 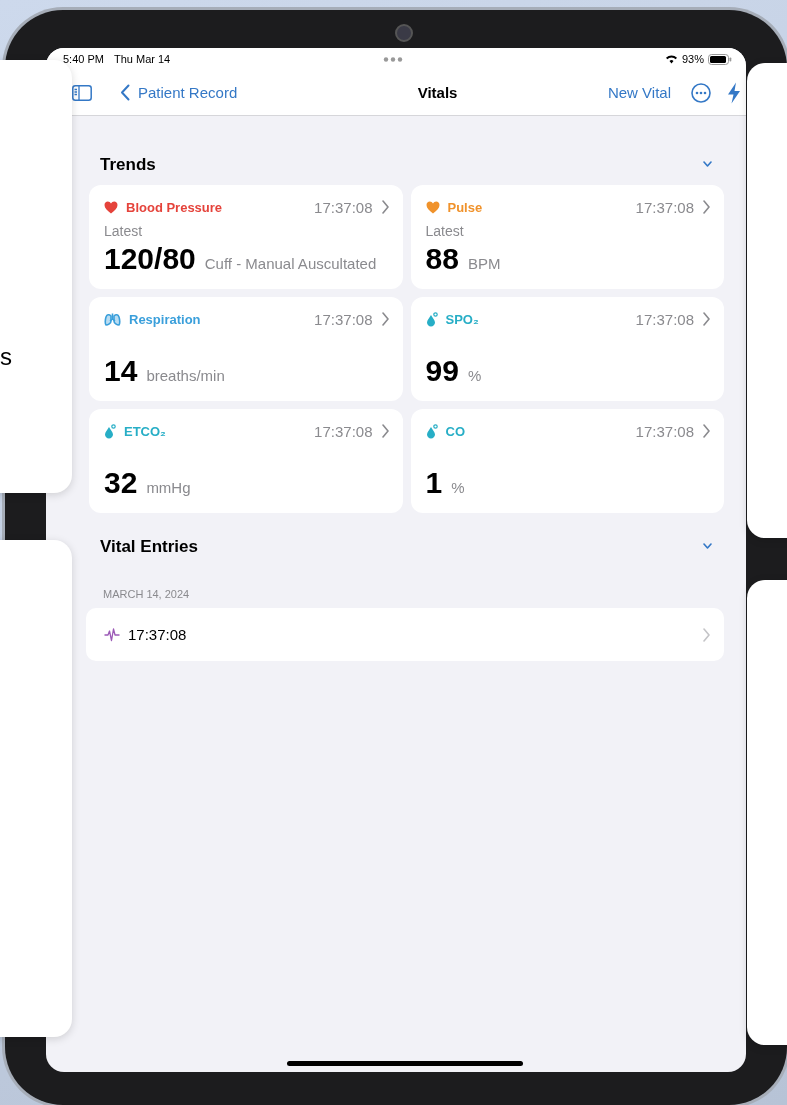 What do you see at coordinates (147, 594) in the screenshot?
I see `date-header: MARCH 14, 2024` at bounding box center [147, 594].